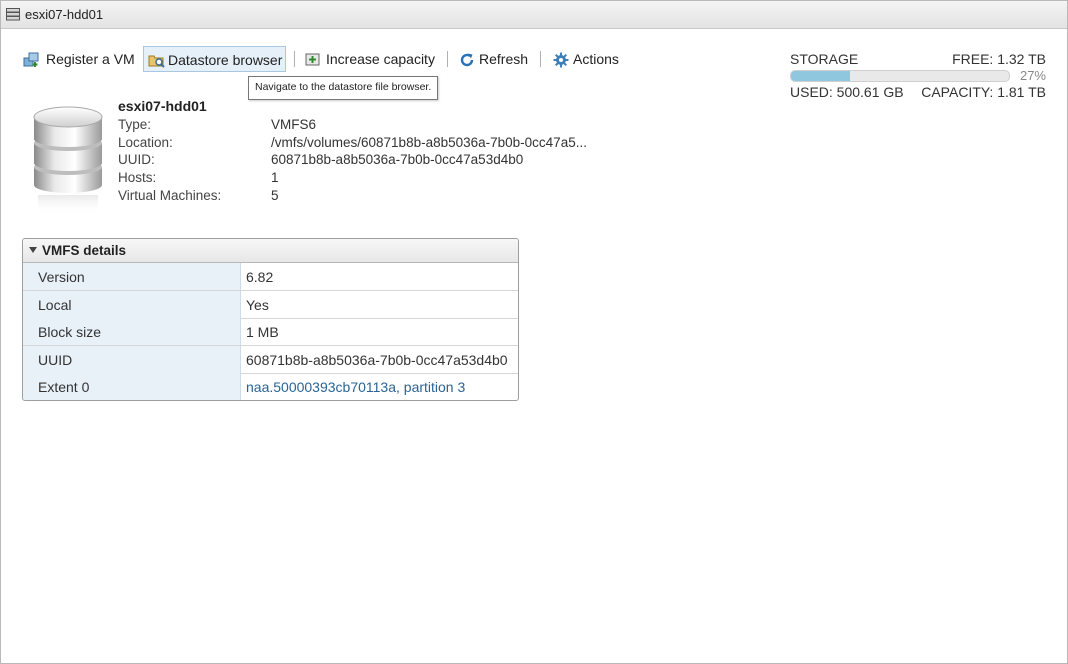 The width and height of the screenshot is (1068, 664). Describe the element at coordinates (84, 250) in the screenshot. I see `vmfs-details-title: VMFS details` at that location.